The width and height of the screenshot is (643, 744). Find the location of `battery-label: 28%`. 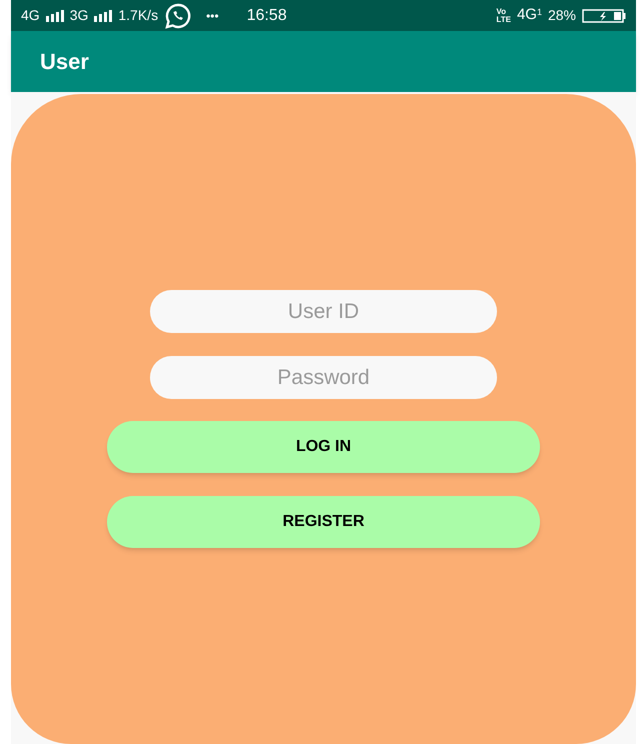

battery-label: 28% is located at coordinates (562, 15).